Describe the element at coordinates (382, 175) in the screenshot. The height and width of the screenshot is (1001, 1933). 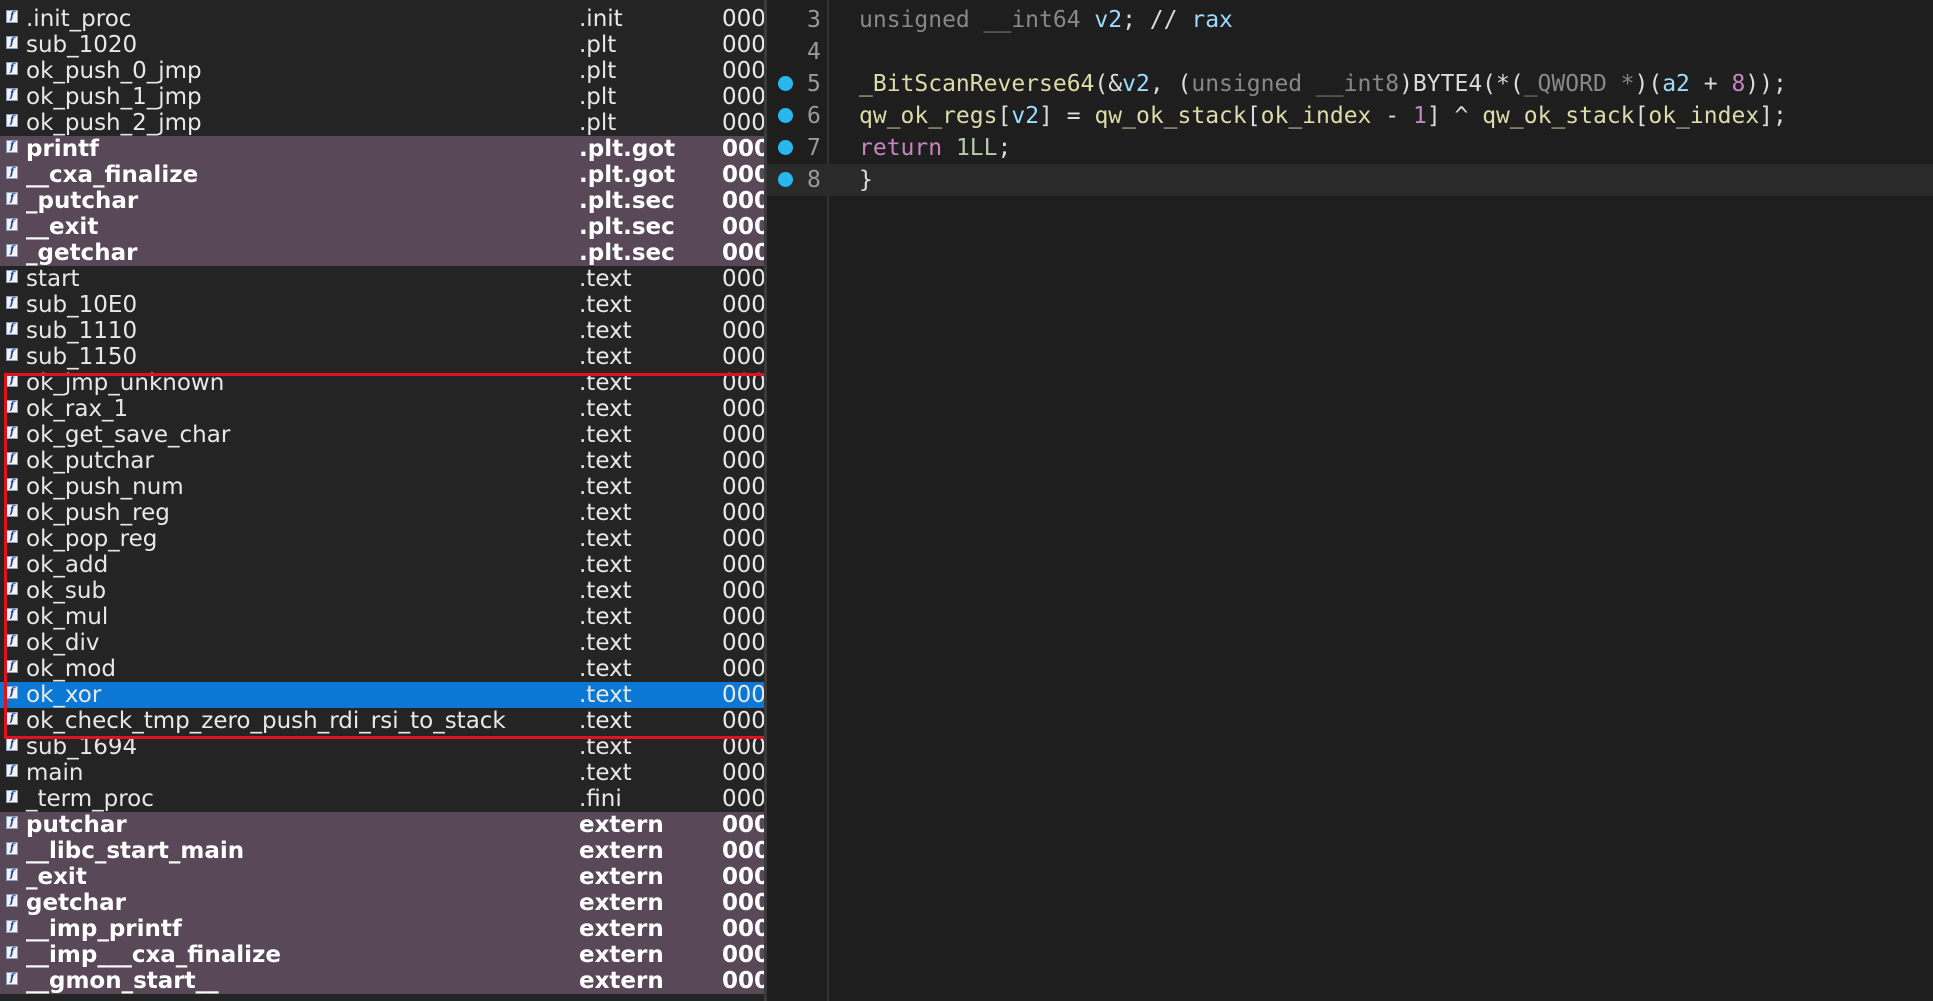
I see `function-row: f __cxa_finalize .plt.got 000` at that location.